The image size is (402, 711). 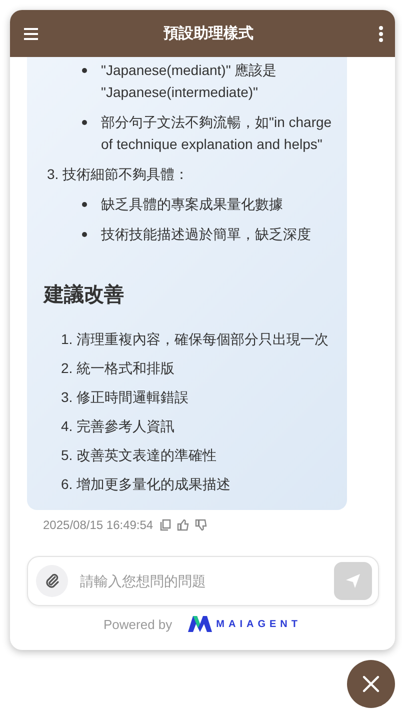 I want to click on list-text: 技術細節不夠具體：, so click(x=125, y=174).